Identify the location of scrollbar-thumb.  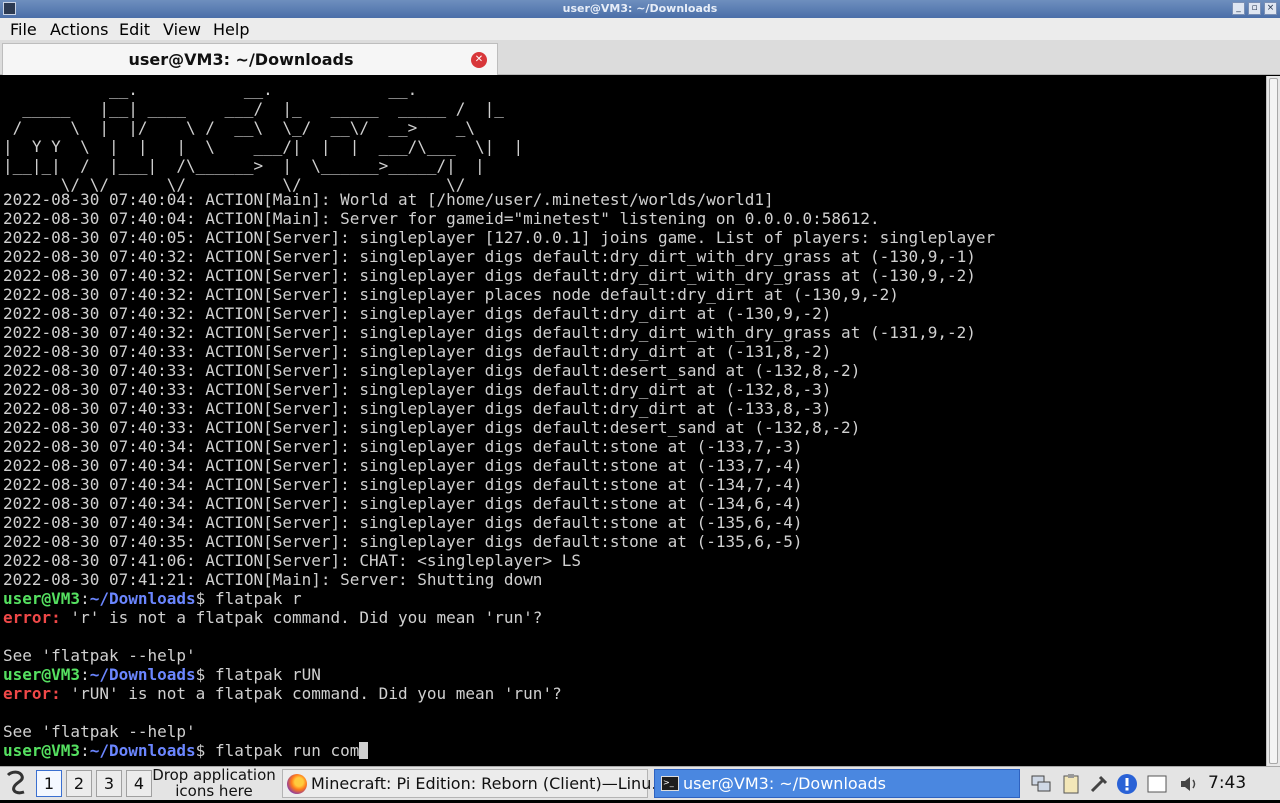
(1273, 421).